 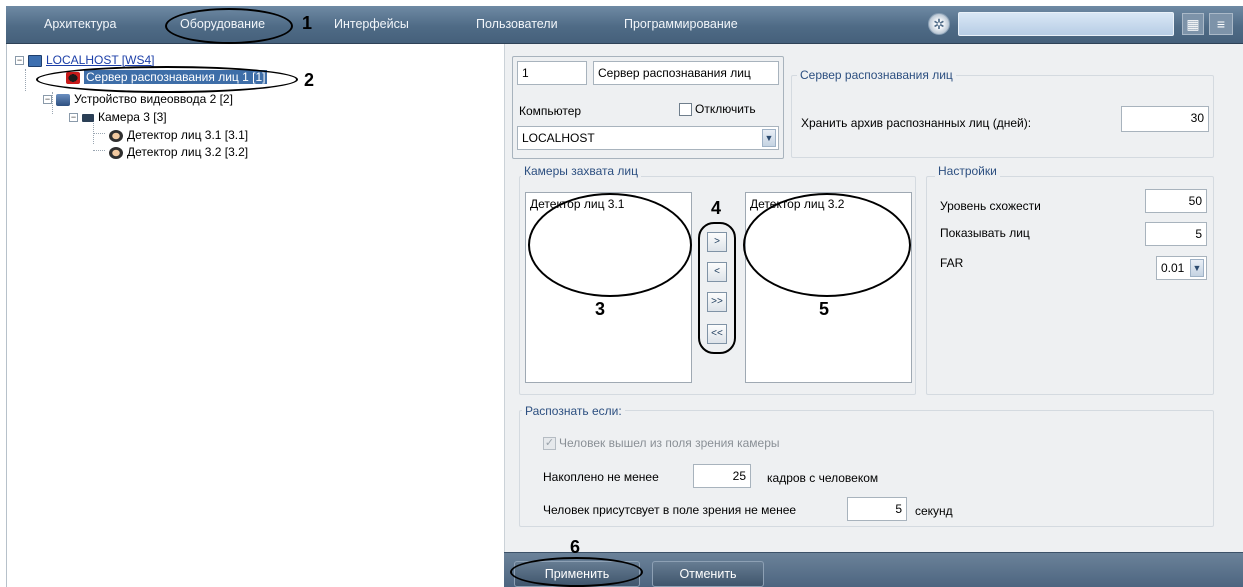 What do you see at coordinates (581, 171) in the screenshot?
I see `cameras-group-title: Камеры захвата лиц` at bounding box center [581, 171].